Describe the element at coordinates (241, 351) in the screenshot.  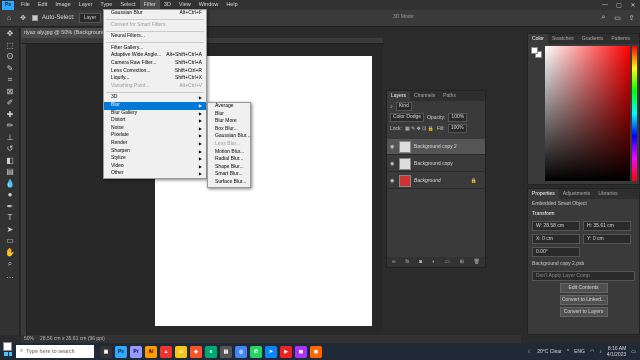
I see `chrome-icon: ◎` at that location.